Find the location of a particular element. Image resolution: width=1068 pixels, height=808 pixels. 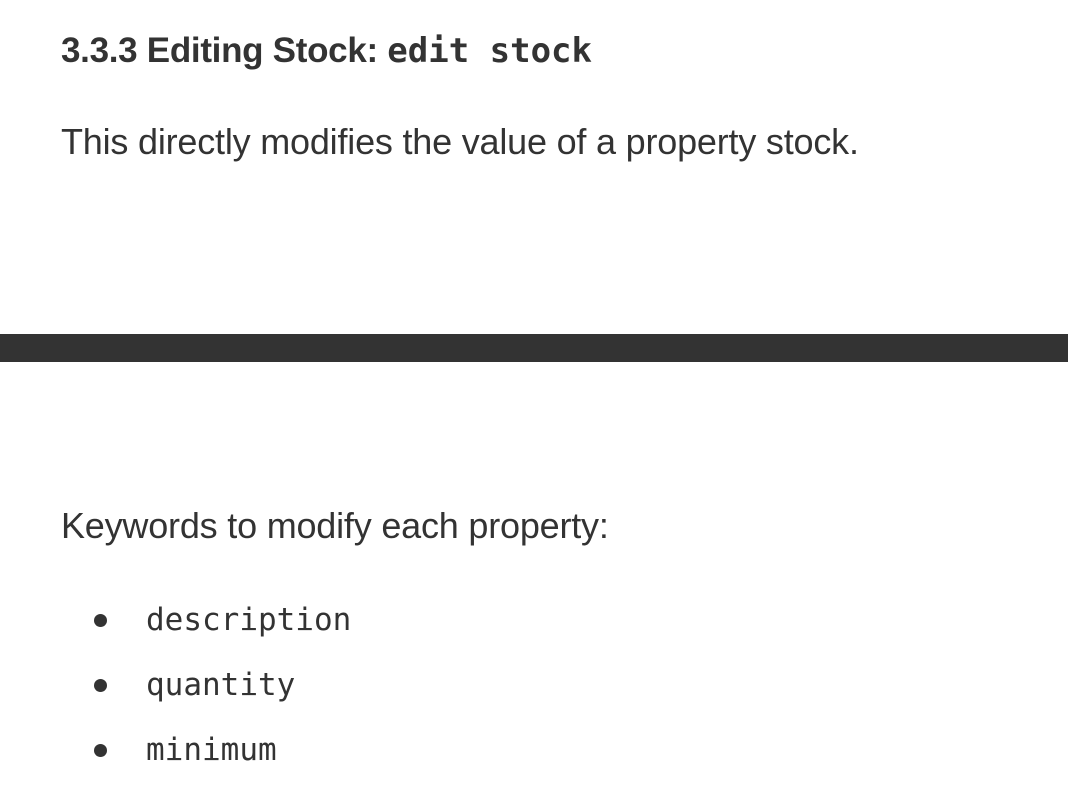

keywords-label: Keywords to modify each property: is located at coordinates (335, 525).